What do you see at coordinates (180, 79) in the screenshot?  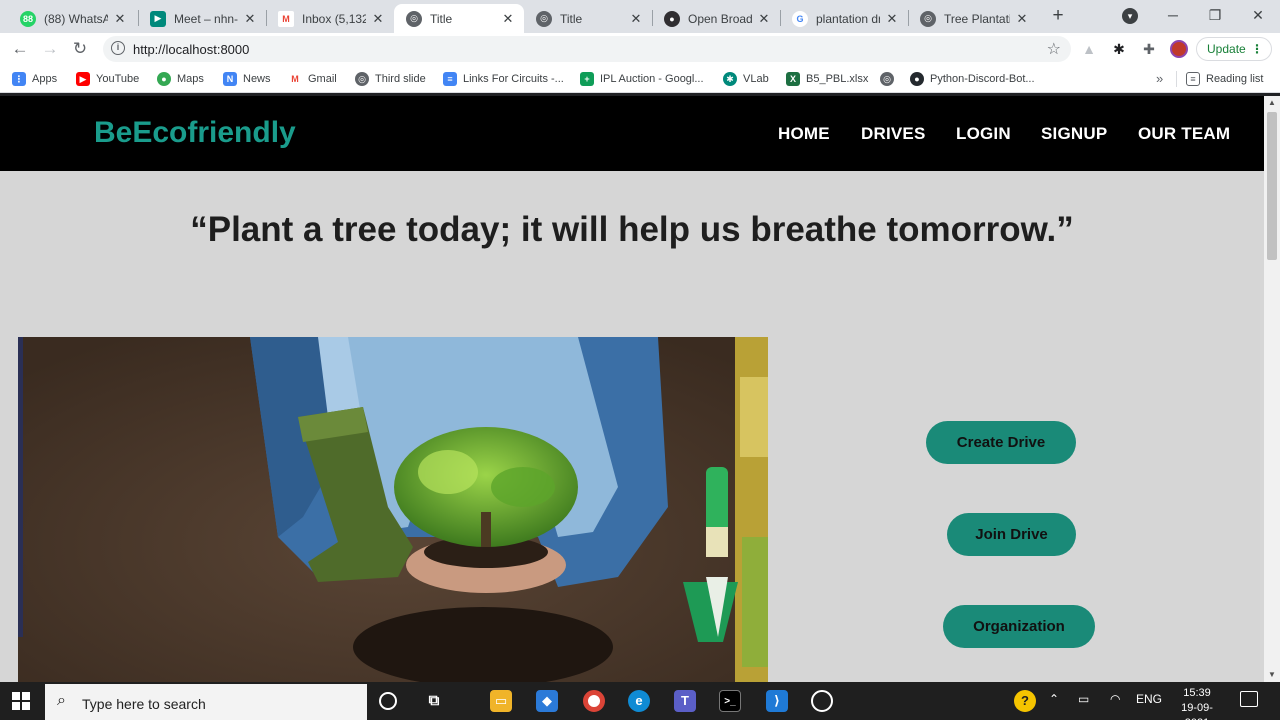 I see `bookmark-maps: ● Maps` at bounding box center [180, 79].